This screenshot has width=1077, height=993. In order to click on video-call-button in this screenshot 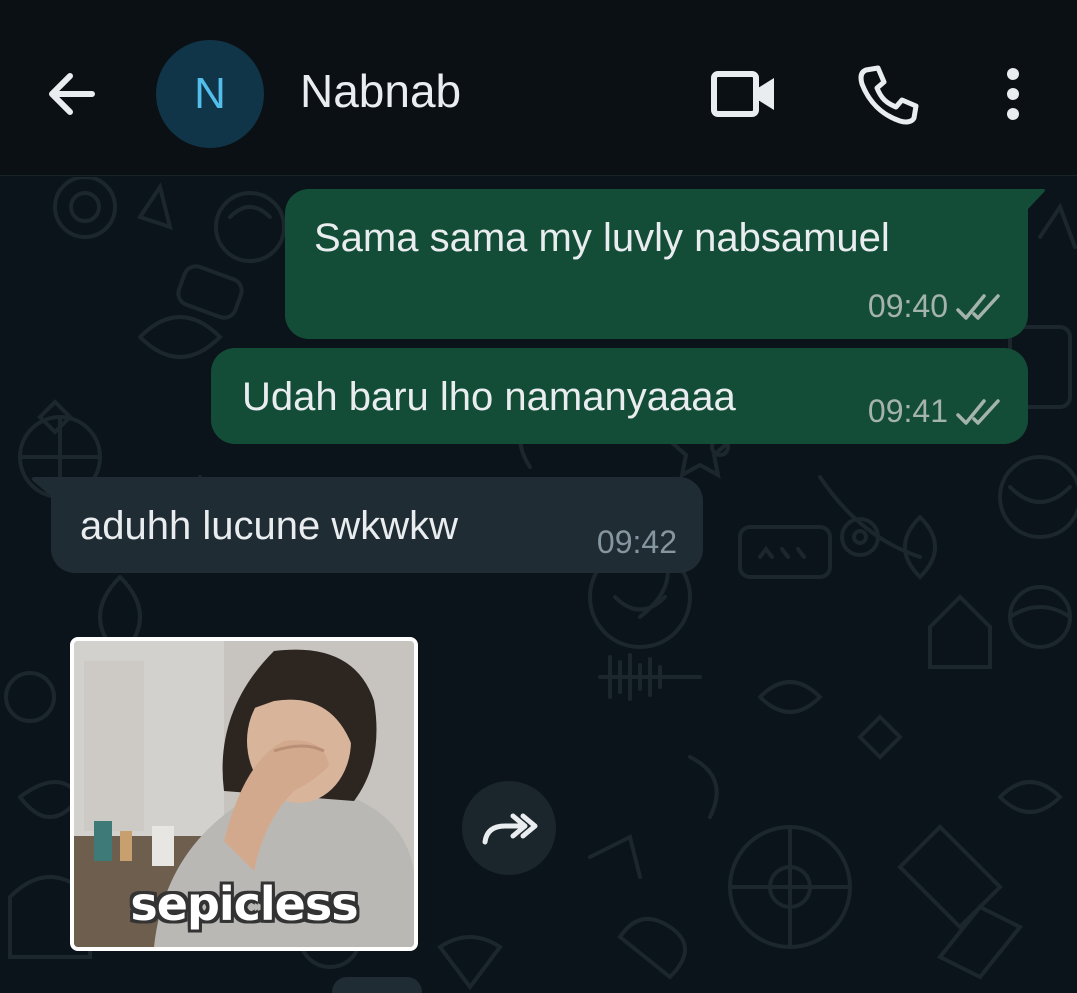, I will do `click(744, 94)`.